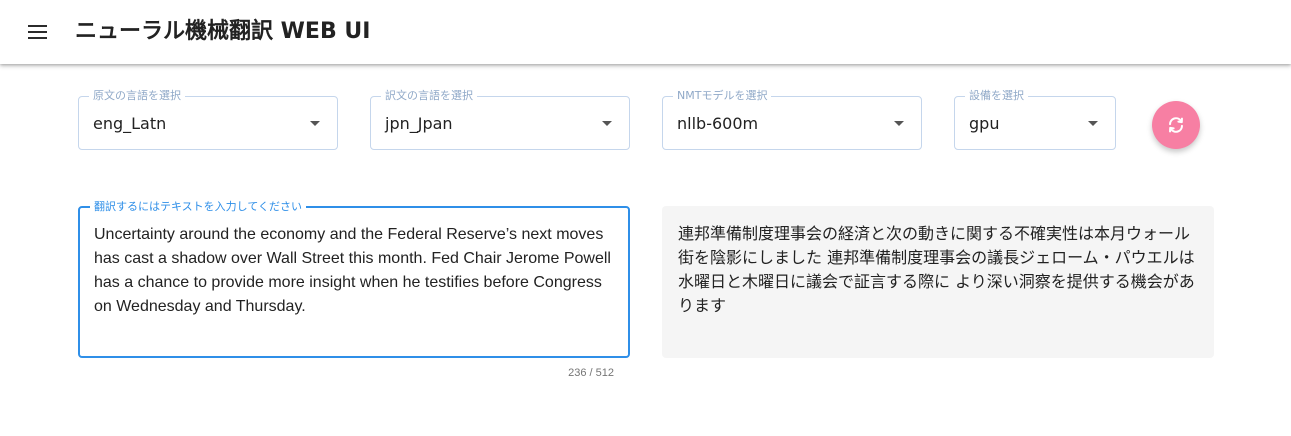 The height and width of the screenshot is (436, 1291). I want to click on device-select: 設備を選択 gpu, so click(1035, 119).